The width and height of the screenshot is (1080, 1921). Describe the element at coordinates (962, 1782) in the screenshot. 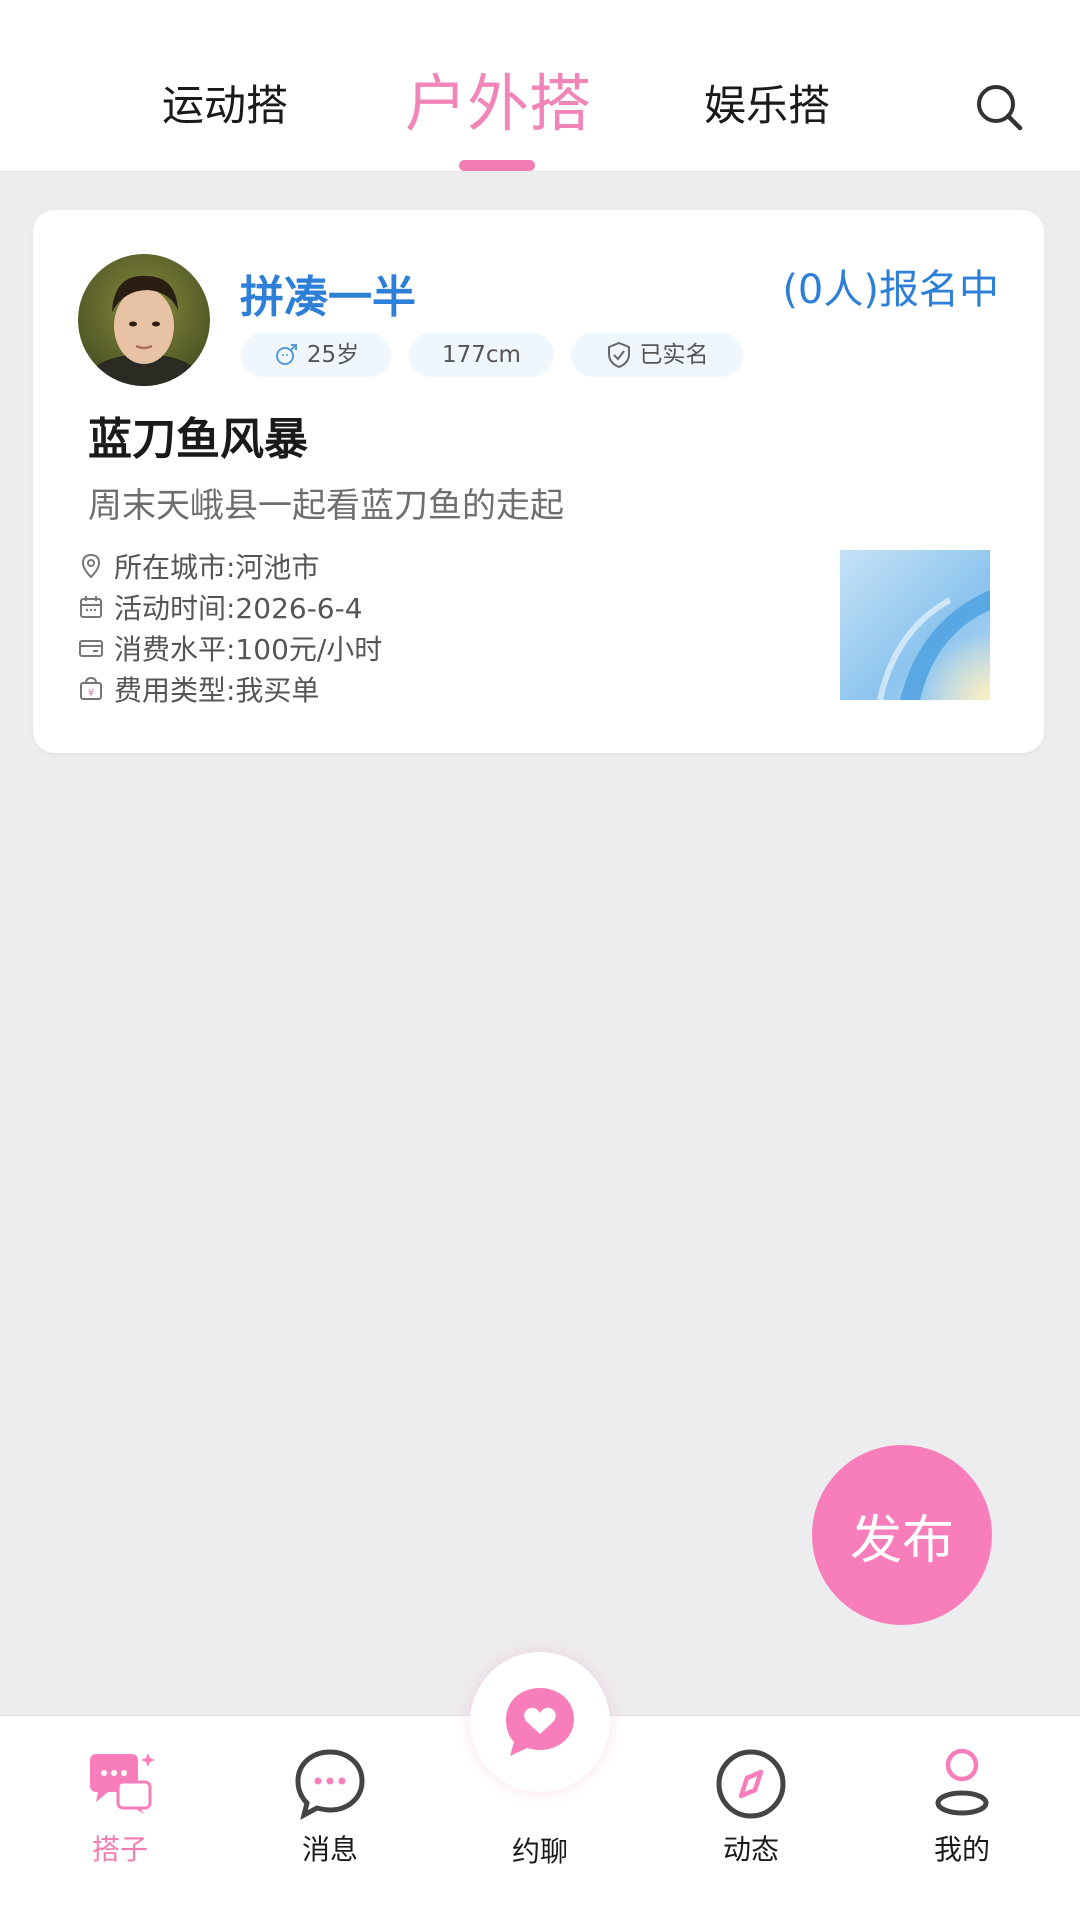

I see `user-icon` at that location.